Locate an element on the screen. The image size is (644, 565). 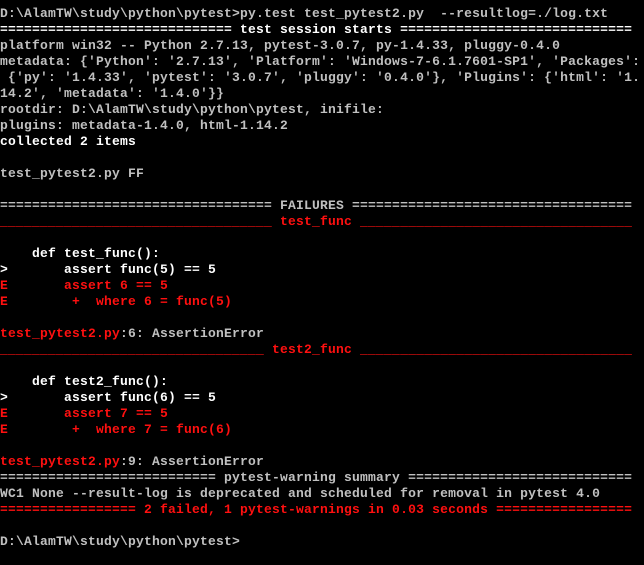
console-line: def test_func(): is located at coordinates (322, 254).